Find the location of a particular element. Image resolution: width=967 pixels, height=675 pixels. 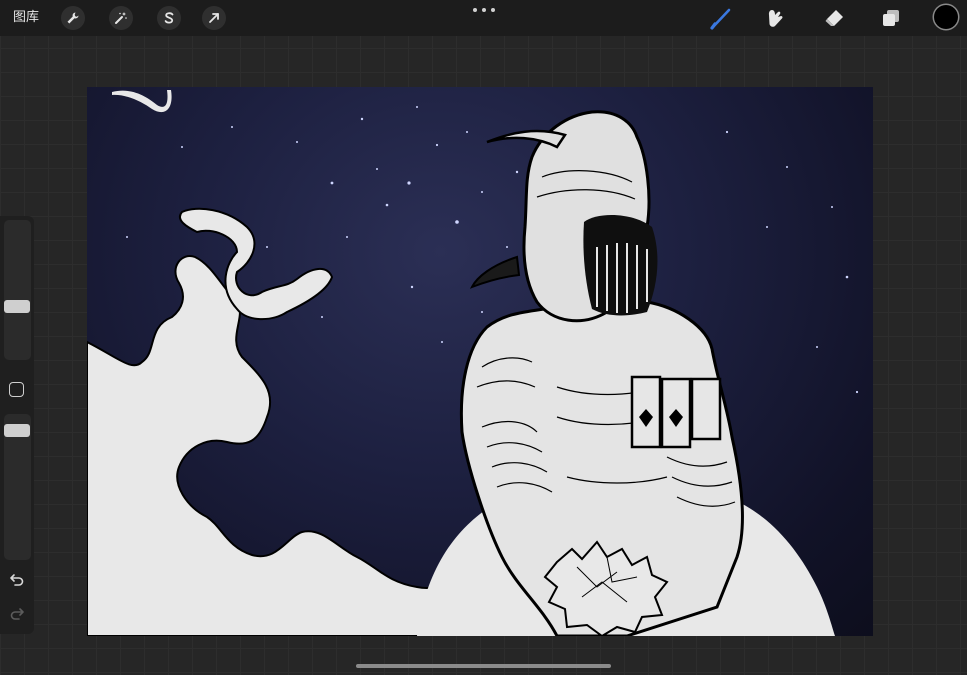

undo-button is located at coordinates (17, 580).